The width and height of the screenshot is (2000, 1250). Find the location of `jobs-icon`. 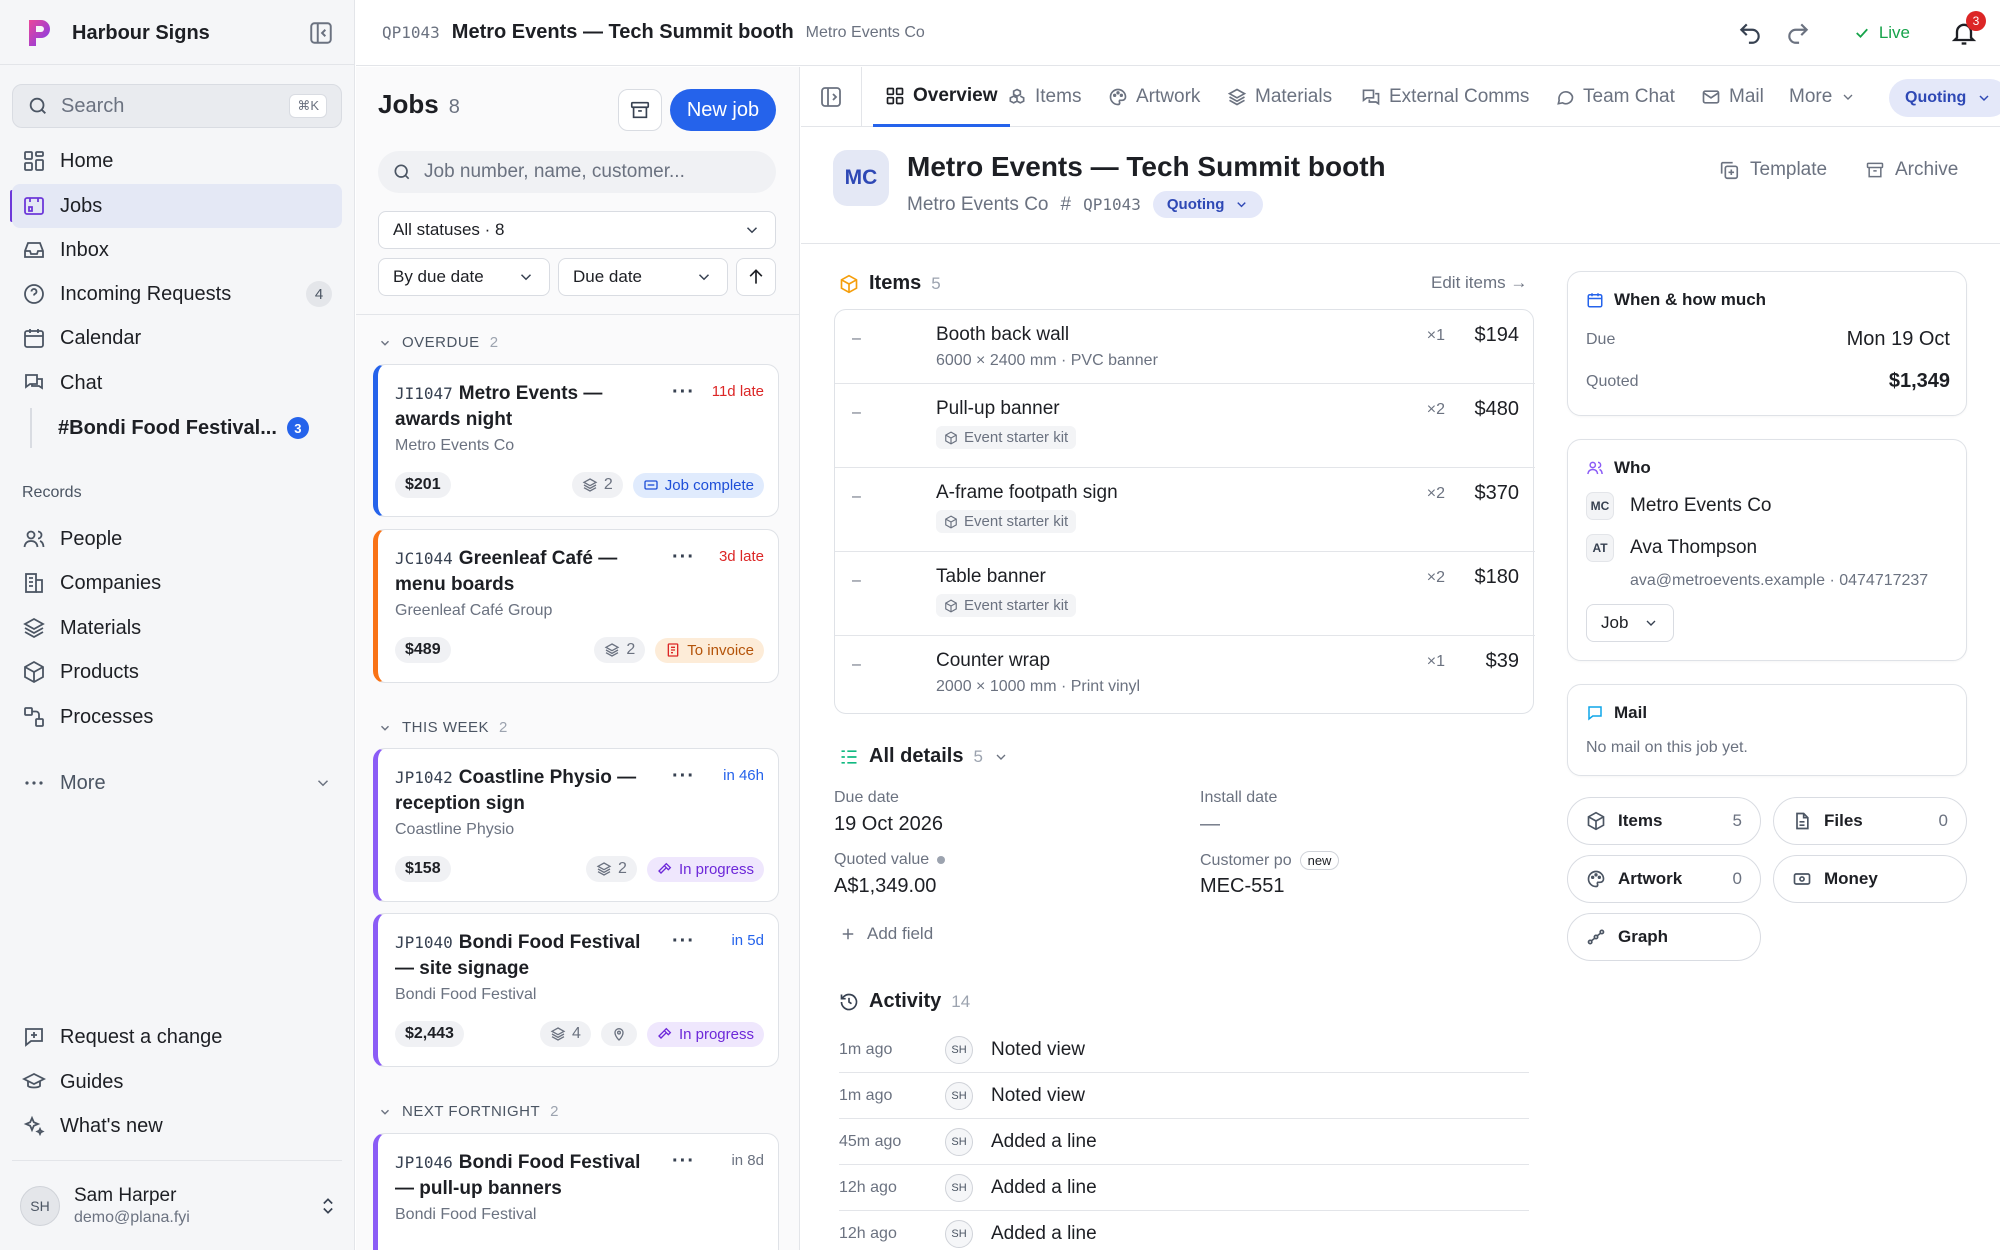

jobs-icon is located at coordinates (34, 206).